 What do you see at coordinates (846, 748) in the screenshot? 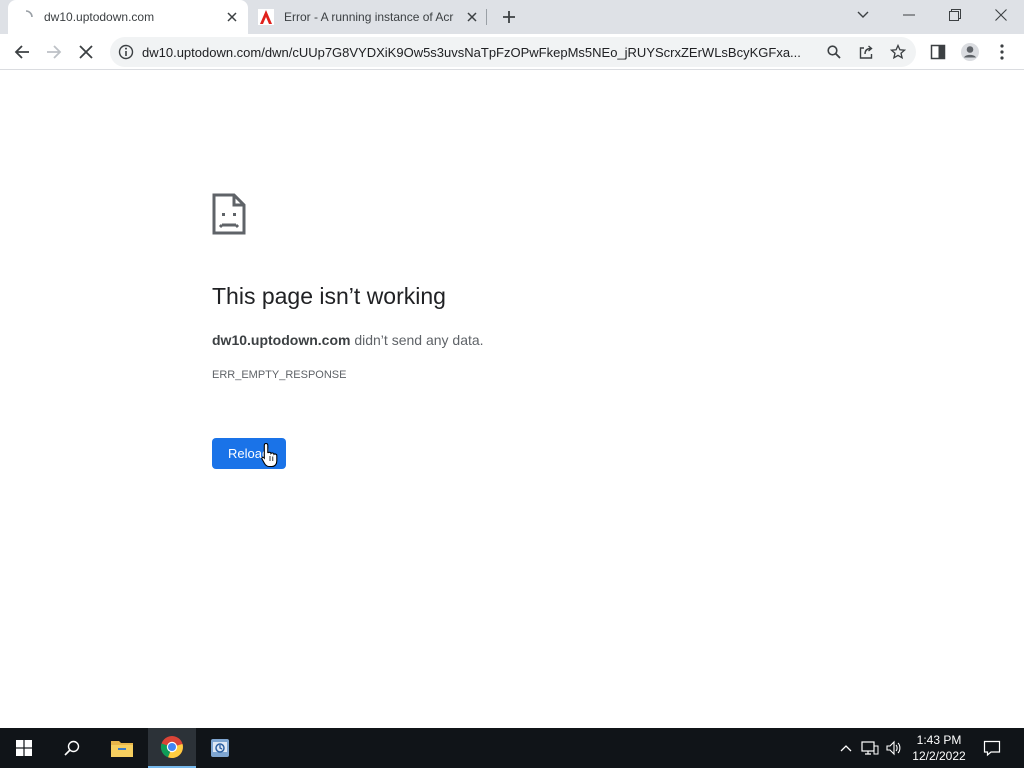
I see `chevron-up-icon` at bounding box center [846, 748].